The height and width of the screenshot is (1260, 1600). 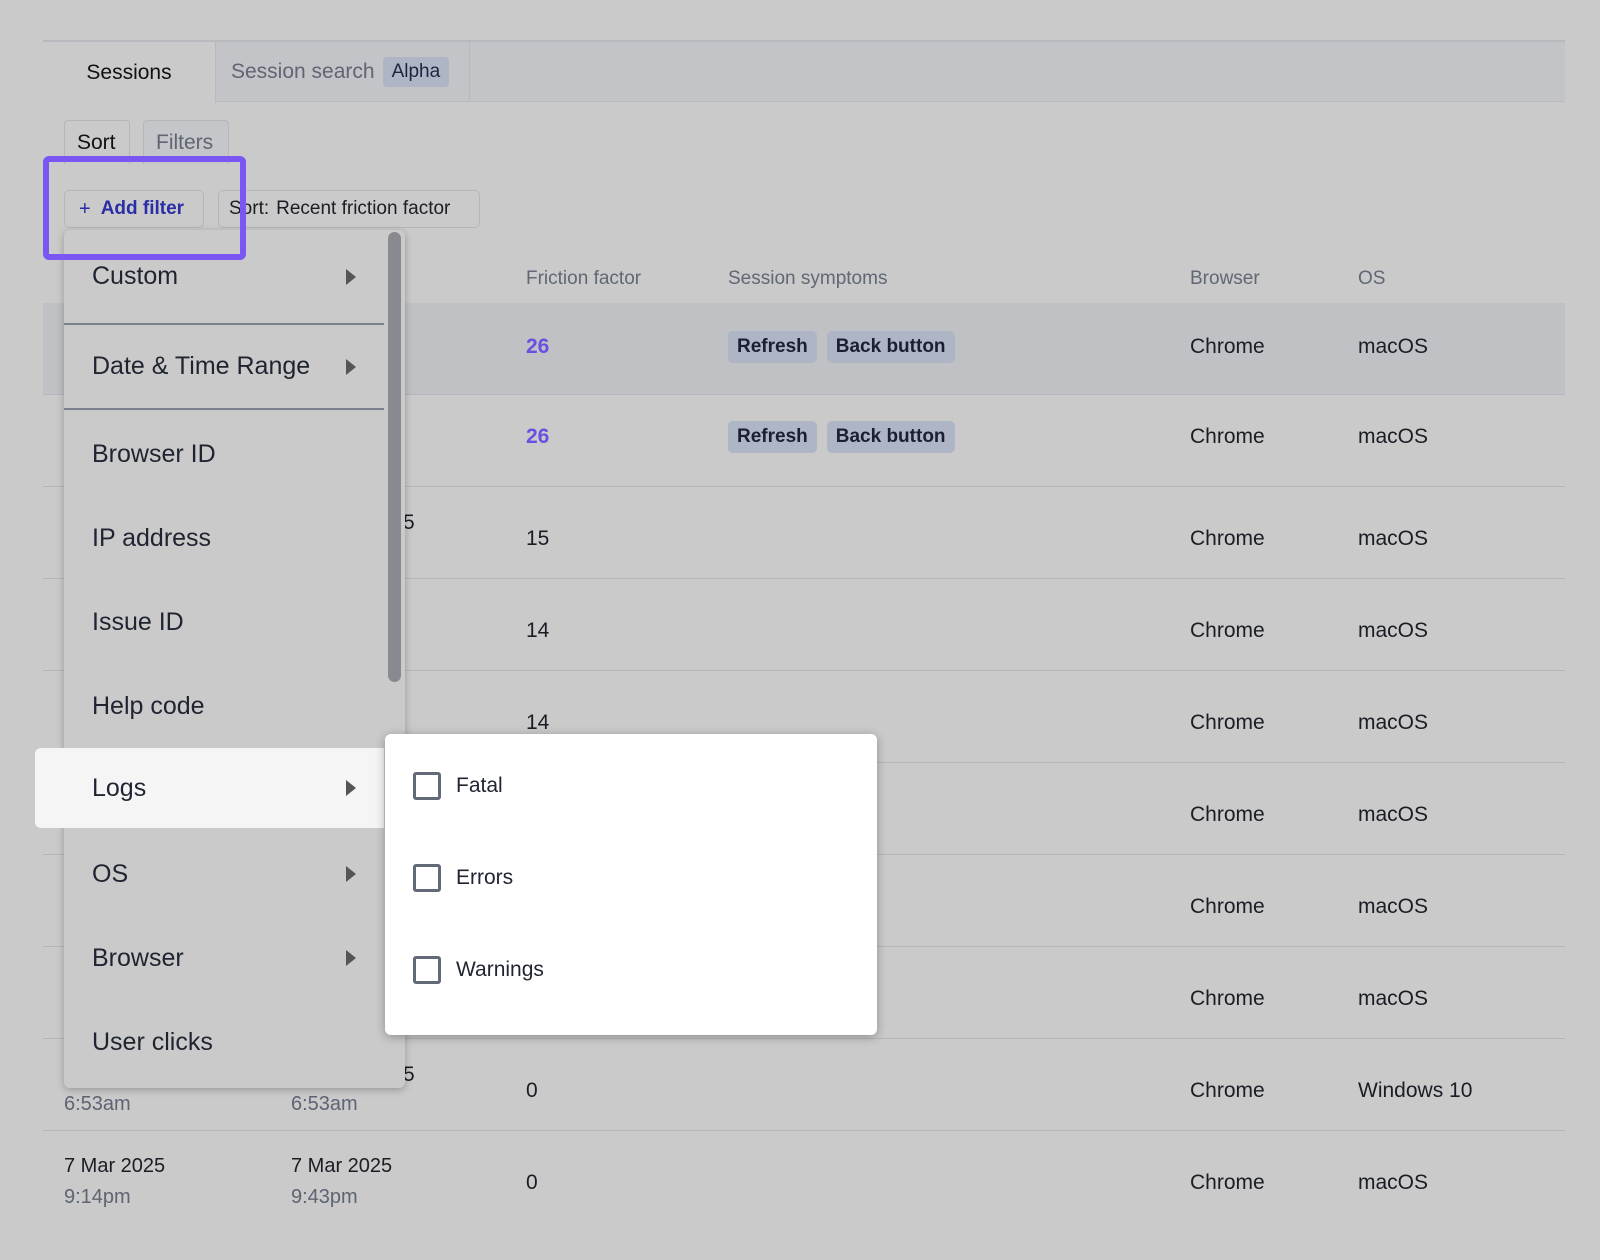 I want to click on end-date-cell: 7 Mar 2025 9:43pm, so click(x=341, y=1182).